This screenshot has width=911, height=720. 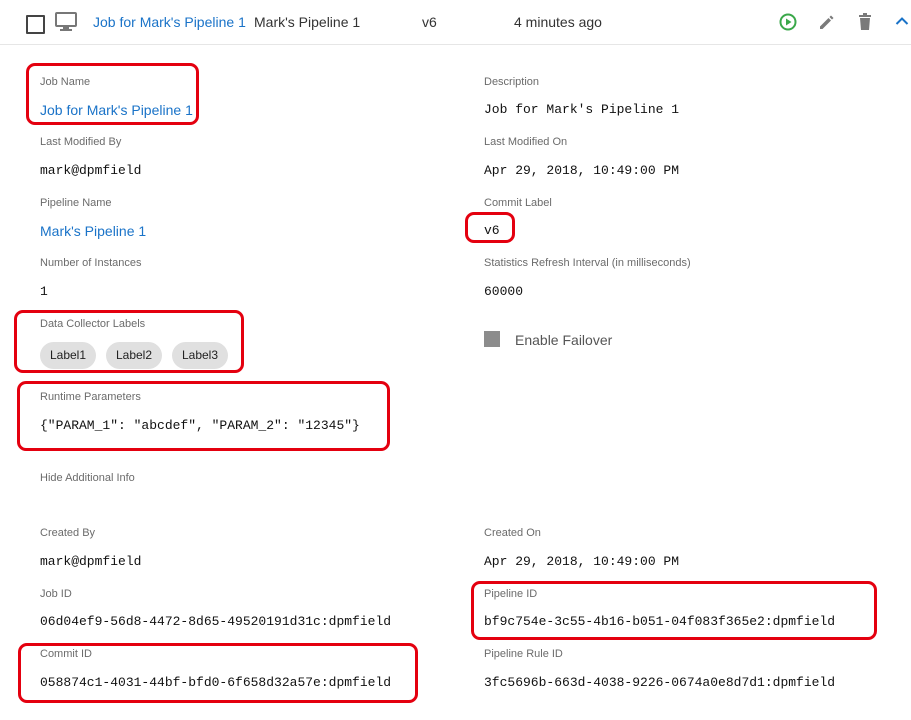 I want to click on chevron-up-icon, so click(x=902, y=21).